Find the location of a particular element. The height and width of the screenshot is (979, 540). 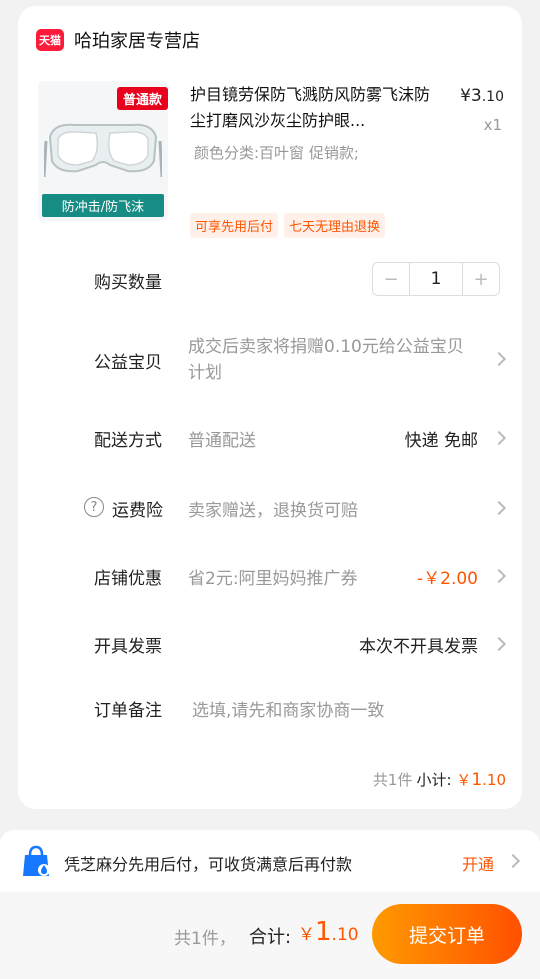

product-image: 普通款 防冲击/防飞沫 is located at coordinates (103, 151).